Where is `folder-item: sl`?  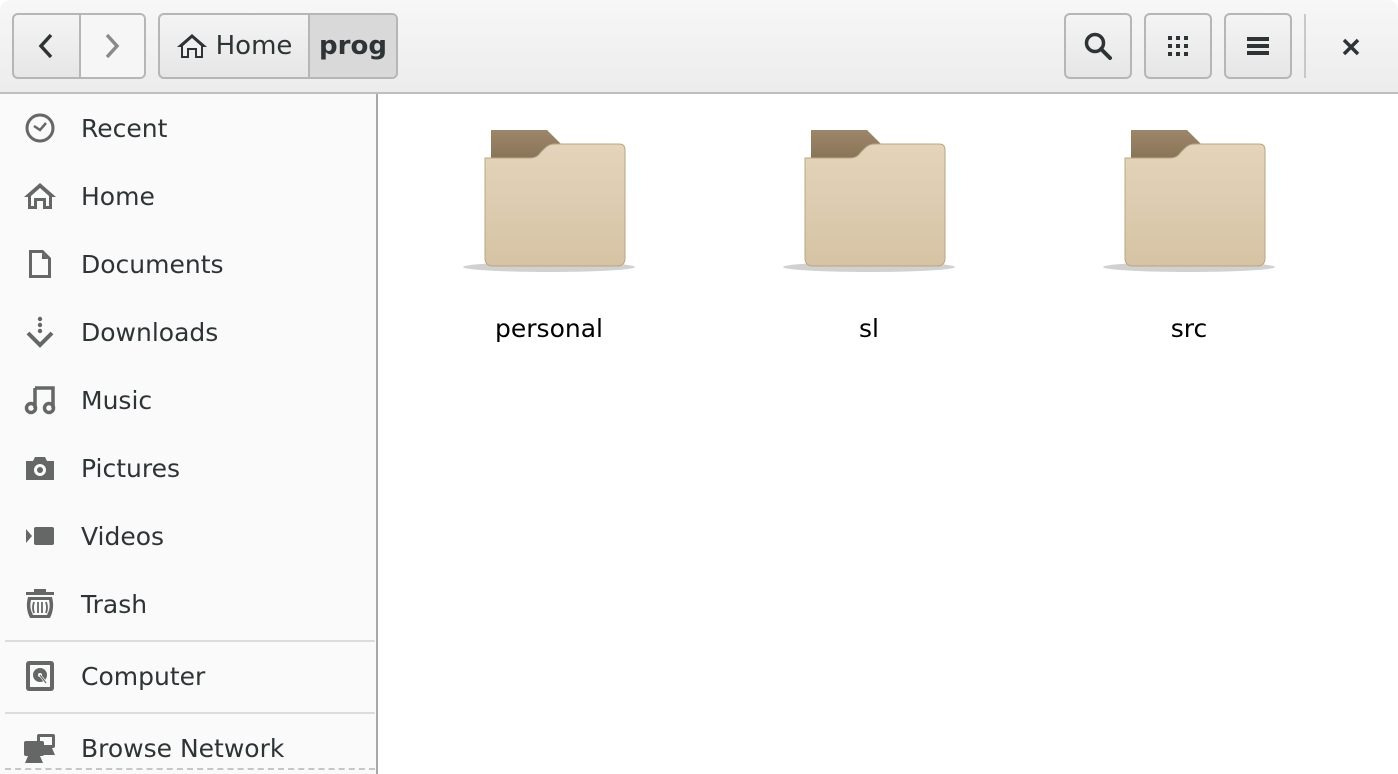 folder-item: sl is located at coordinates (869, 235).